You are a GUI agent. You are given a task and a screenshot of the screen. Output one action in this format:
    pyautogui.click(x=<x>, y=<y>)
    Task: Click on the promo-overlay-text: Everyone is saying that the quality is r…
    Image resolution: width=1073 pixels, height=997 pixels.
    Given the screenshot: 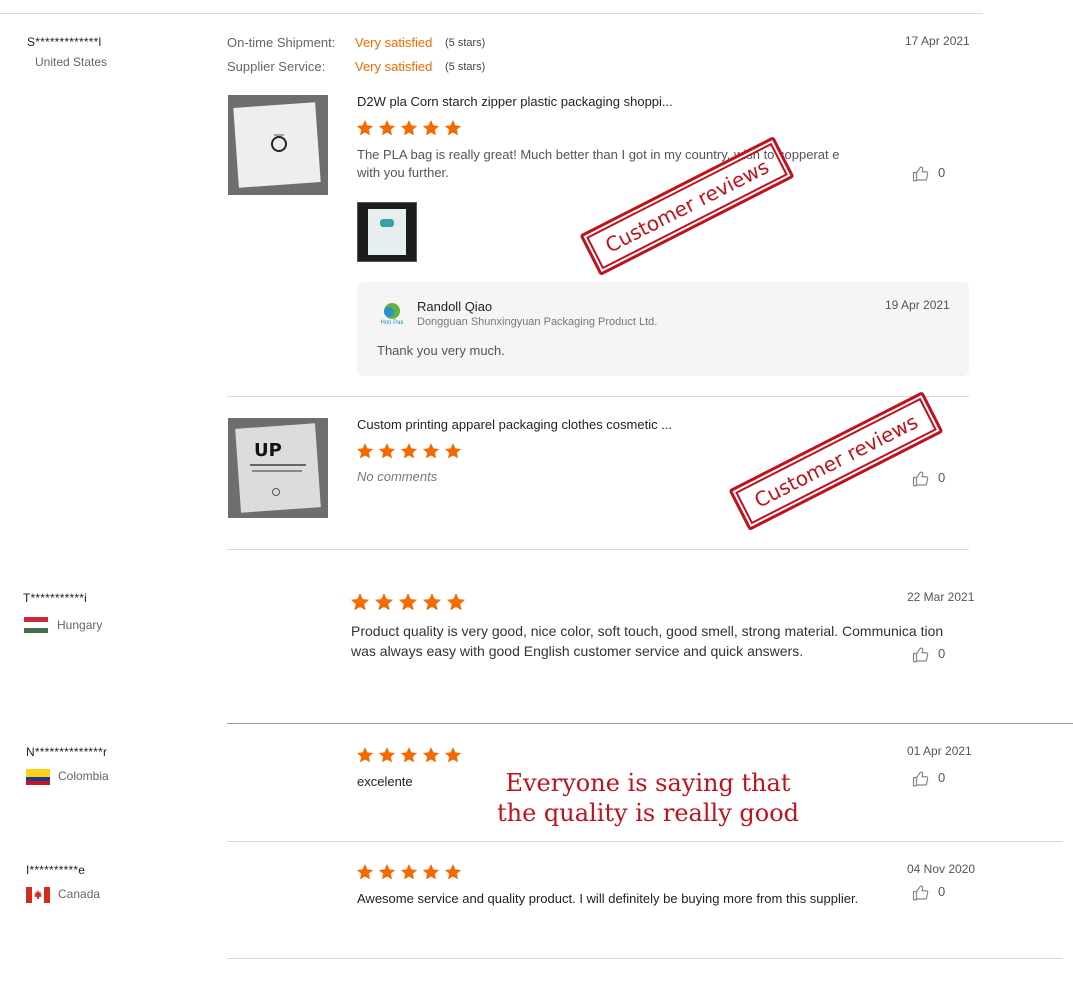 What is the action you would take?
    pyautogui.click(x=648, y=798)
    